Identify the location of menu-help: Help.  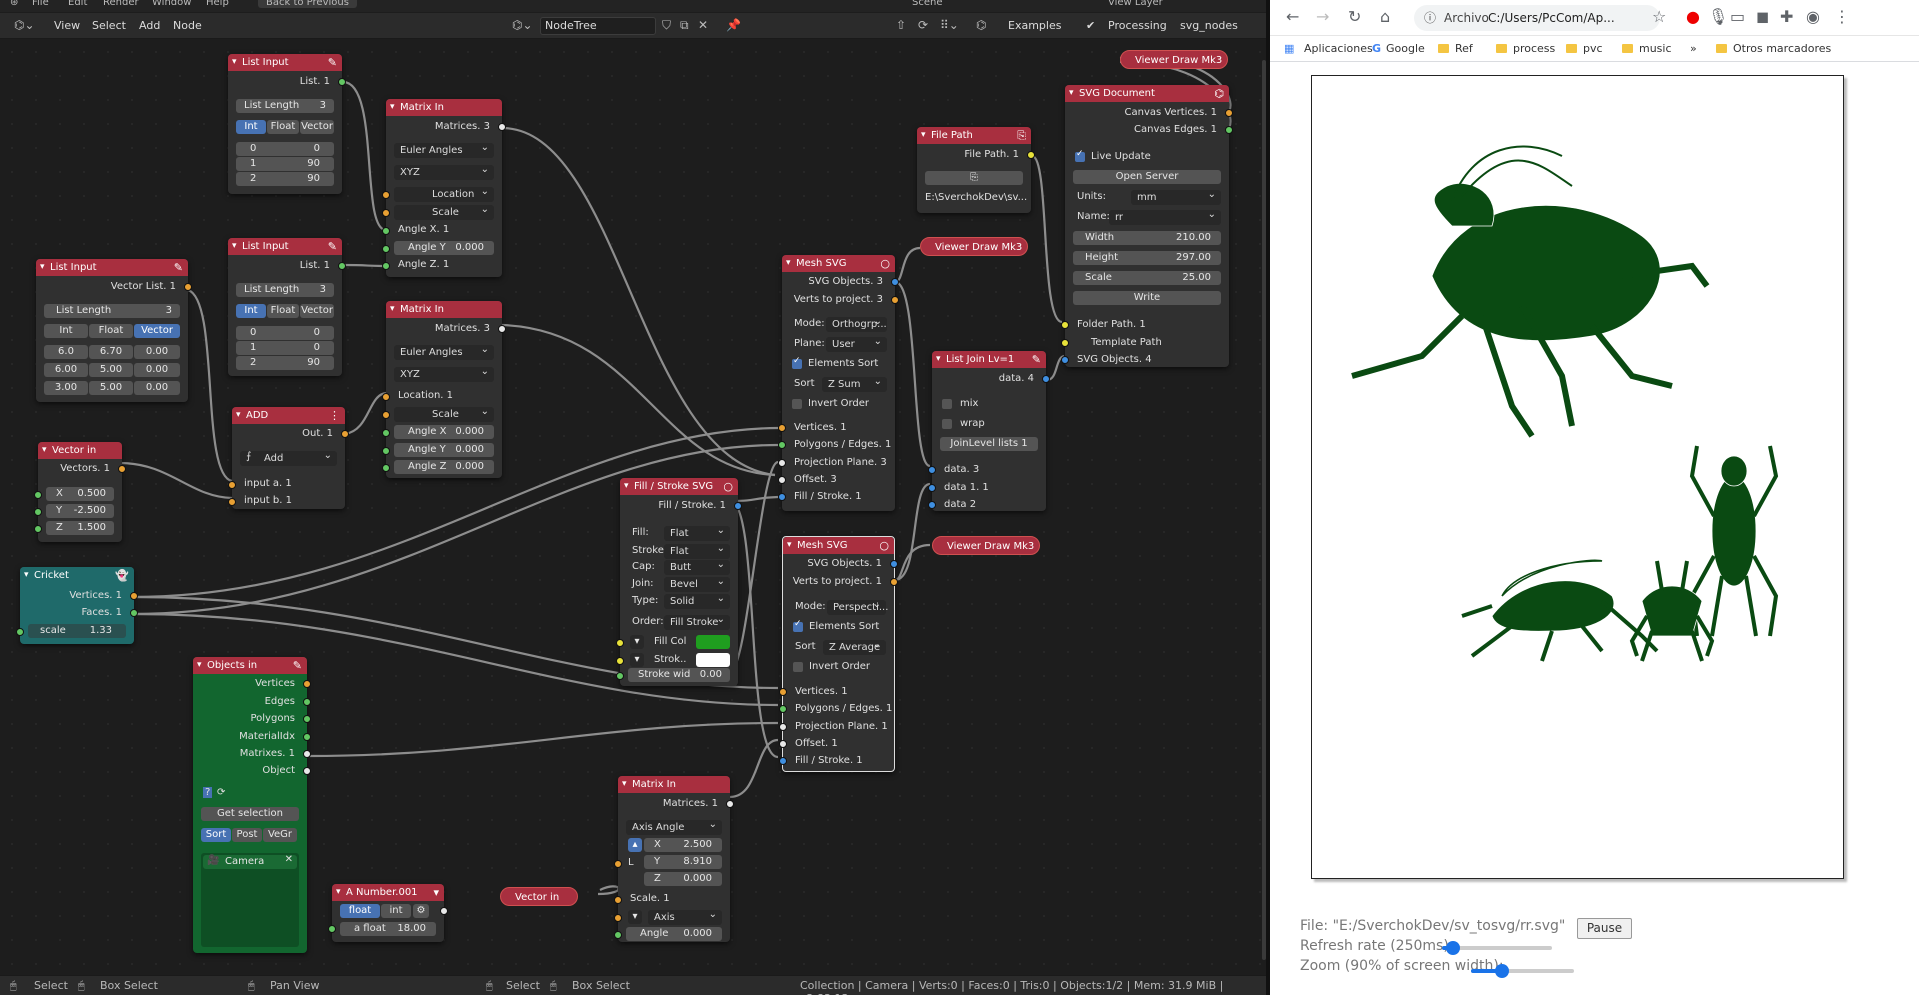
(217, 4).